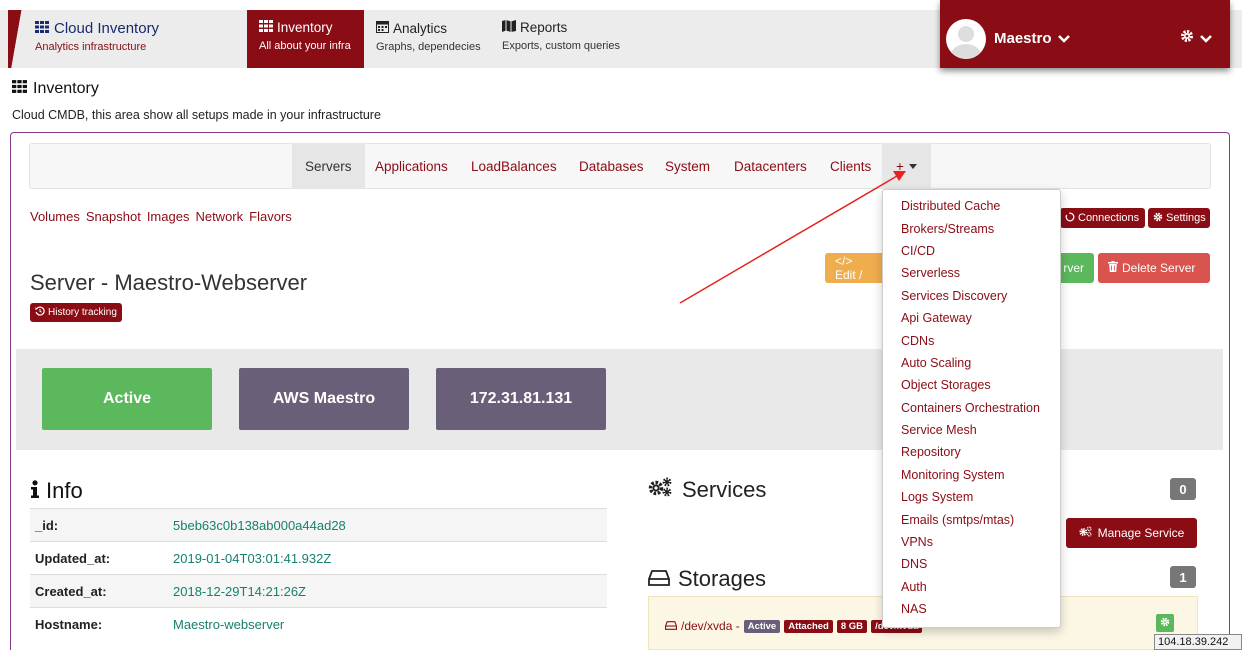 The width and height of the screenshot is (1242, 650). What do you see at coordinates (1141, 533) in the screenshot?
I see `manage-service-label: Manage Service` at bounding box center [1141, 533].